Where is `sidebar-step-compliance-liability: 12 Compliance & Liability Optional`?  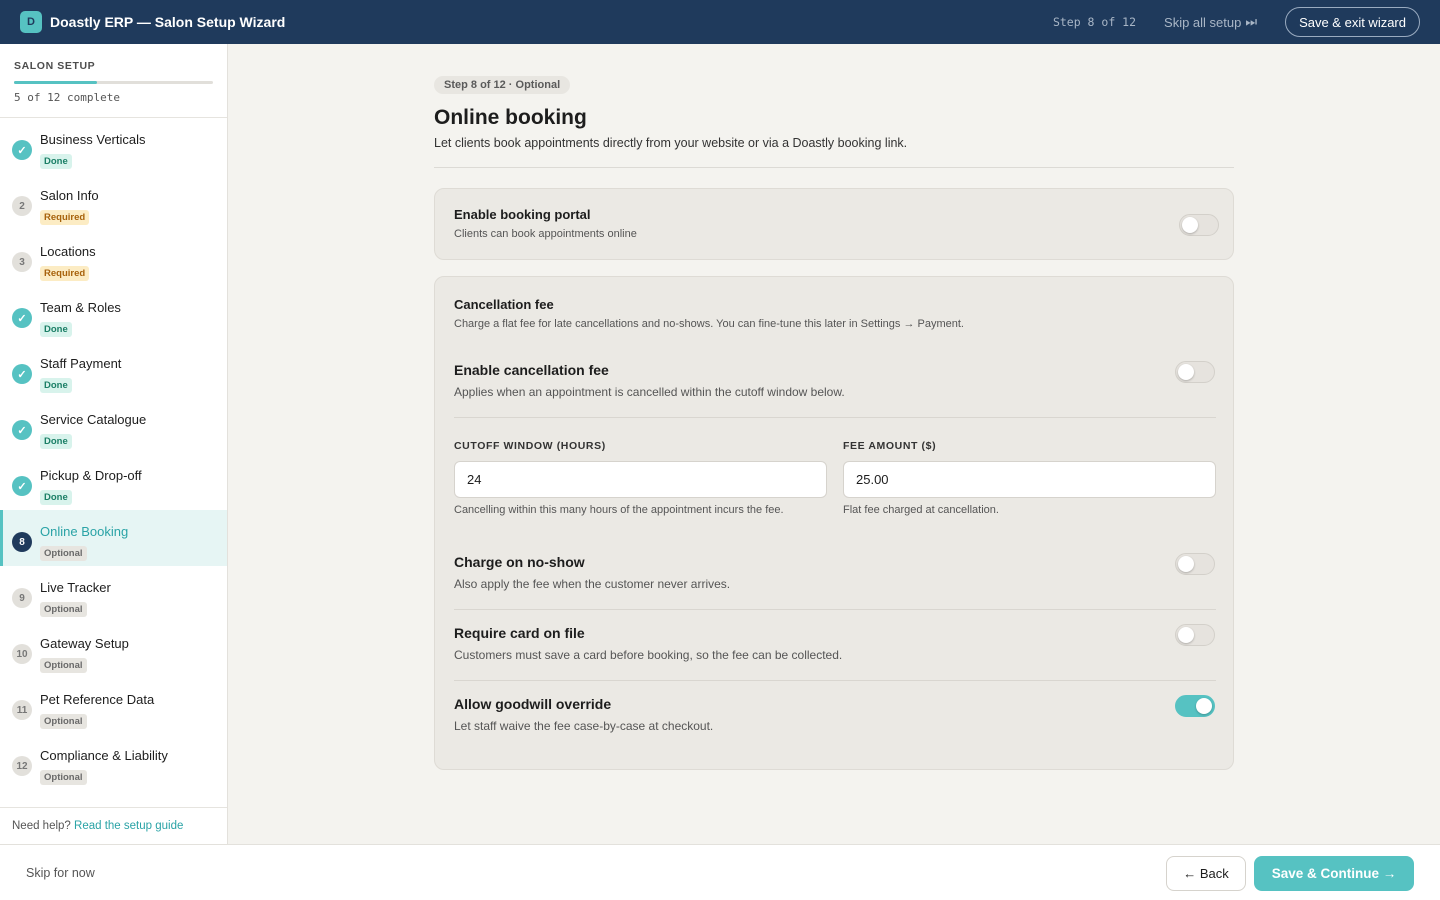
sidebar-step-compliance-liability: 12 Compliance & Liability Optional is located at coordinates (113, 762).